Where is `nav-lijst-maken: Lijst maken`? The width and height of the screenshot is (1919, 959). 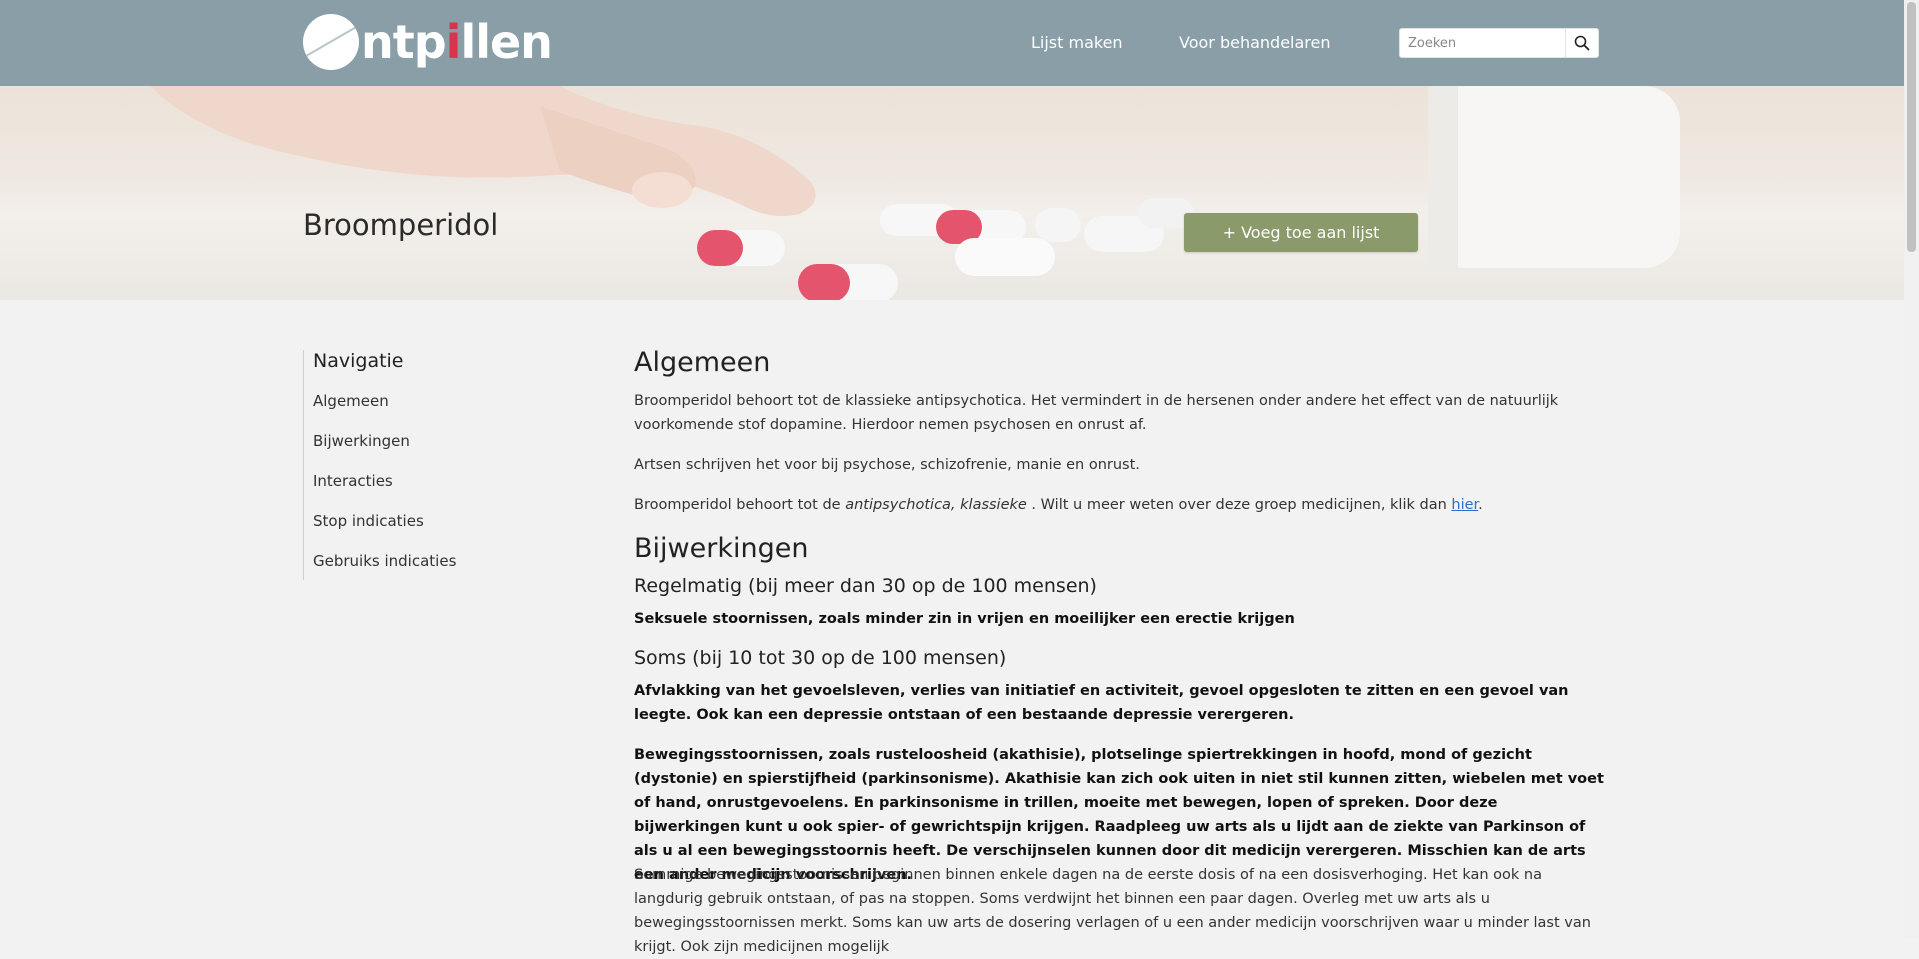
nav-lijst-maken: Lijst maken is located at coordinates (1077, 42).